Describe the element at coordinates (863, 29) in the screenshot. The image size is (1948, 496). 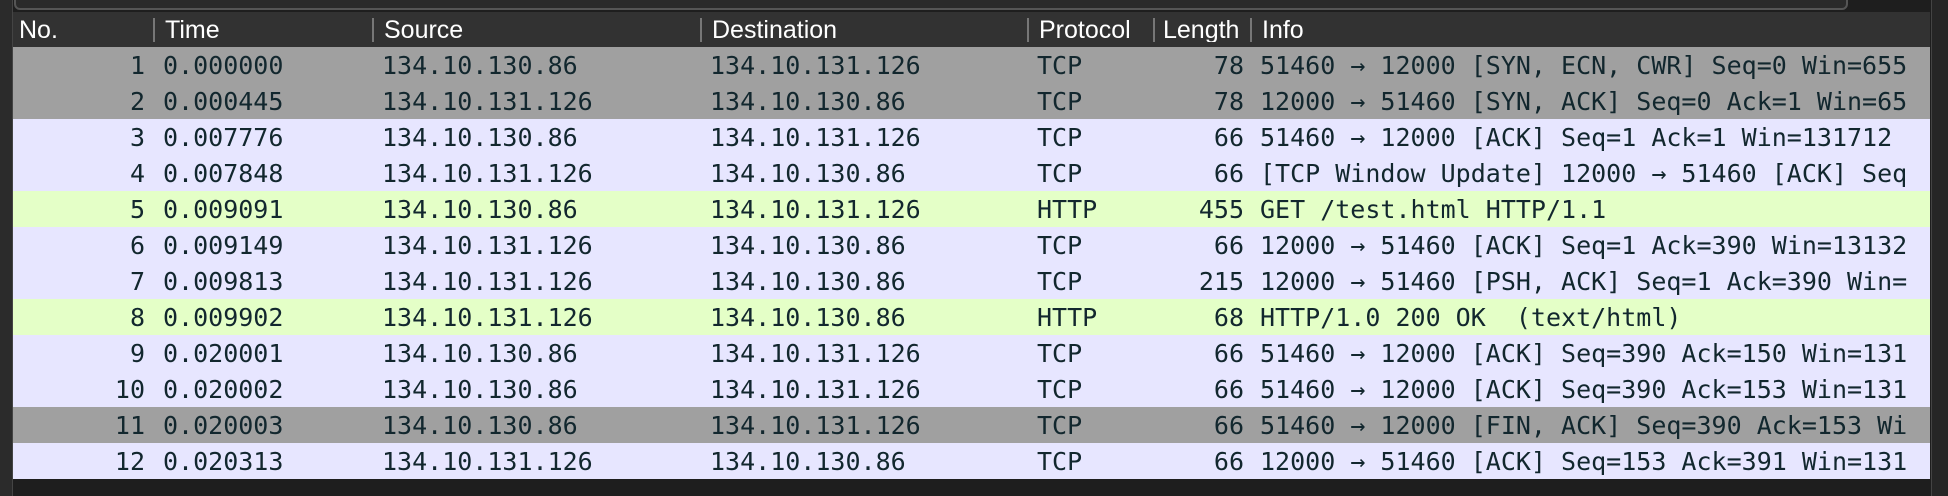
I see `column-header-destination: Destination` at that location.